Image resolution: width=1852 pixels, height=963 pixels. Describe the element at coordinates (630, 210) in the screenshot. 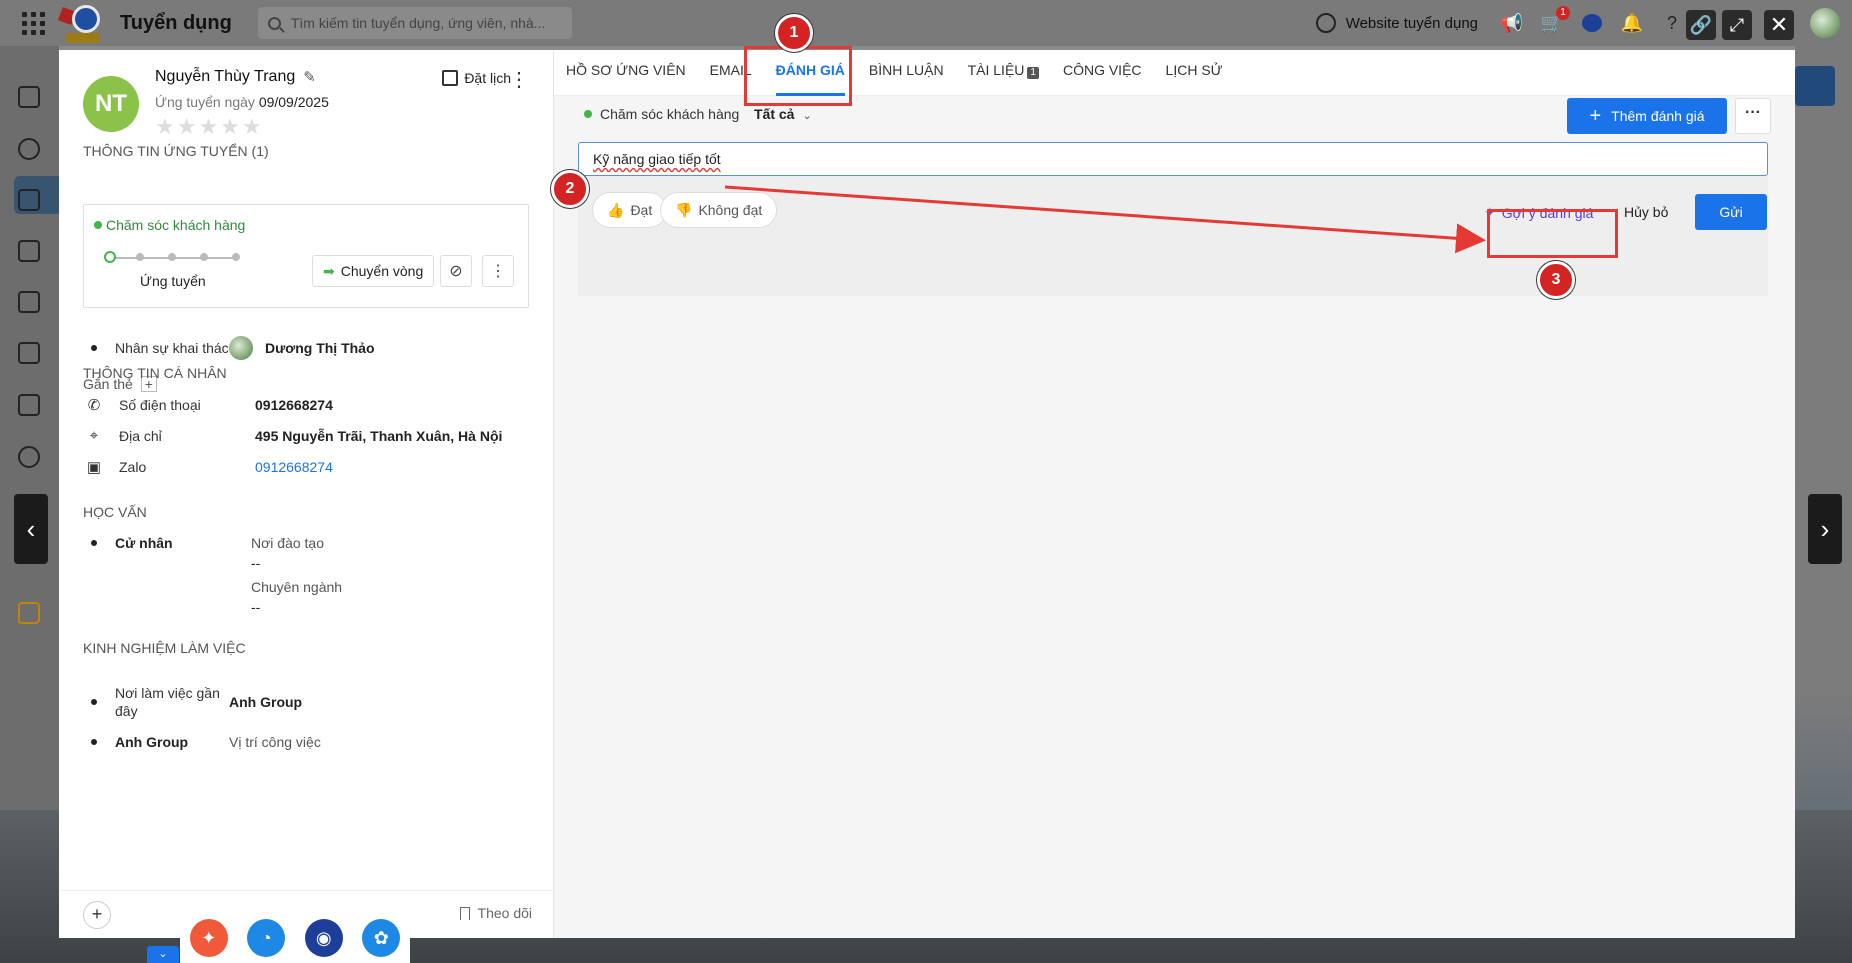

I see `pass-button: 👍 Đạt` at that location.